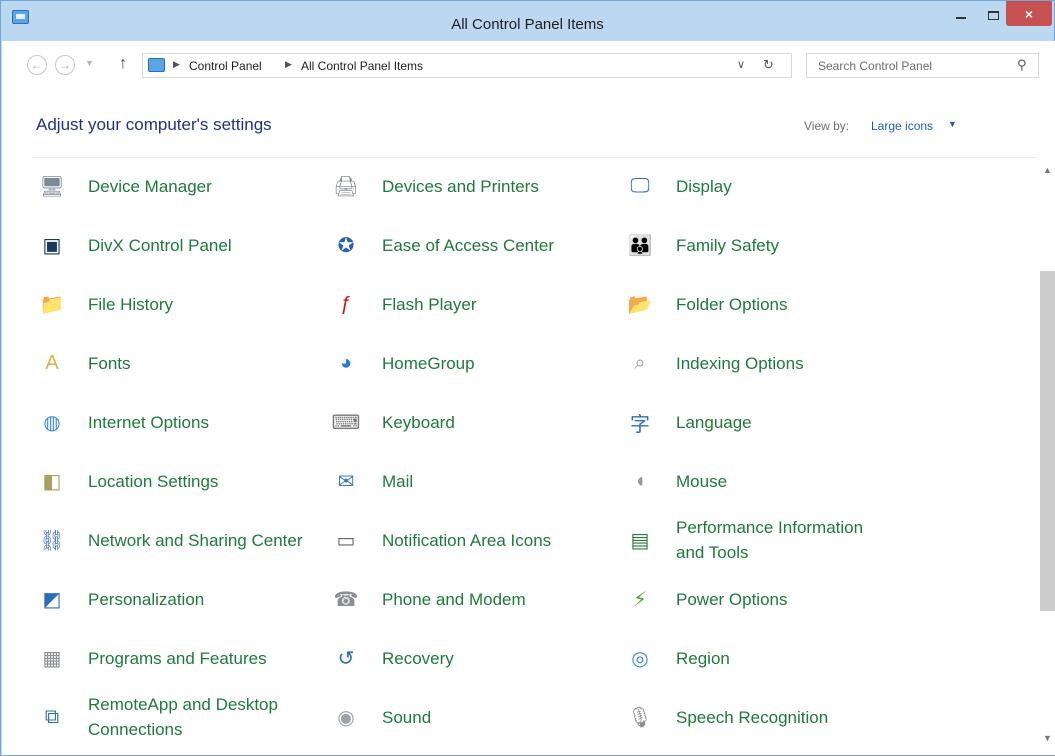 The width and height of the screenshot is (1055, 756). Describe the element at coordinates (52, 422) in the screenshot. I see `internet-options-icon: ◍` at that location.